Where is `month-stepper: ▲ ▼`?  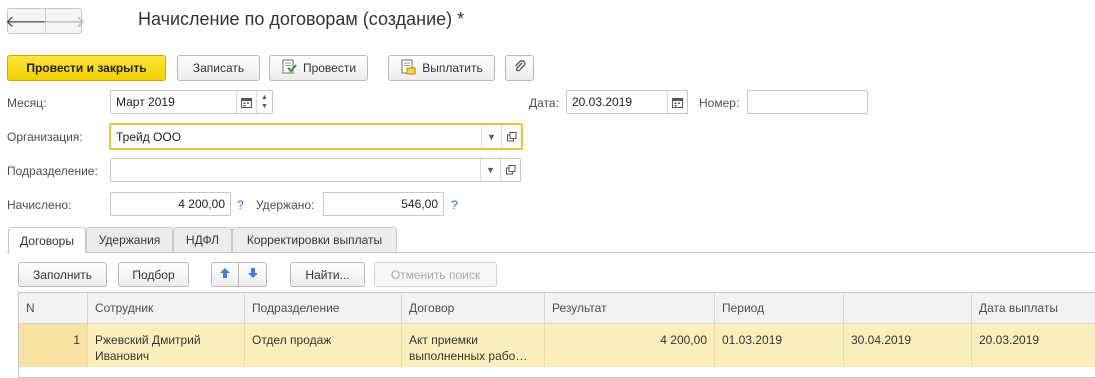
month-stepper: ▲ ▼ is located at coordinates (264, 102).